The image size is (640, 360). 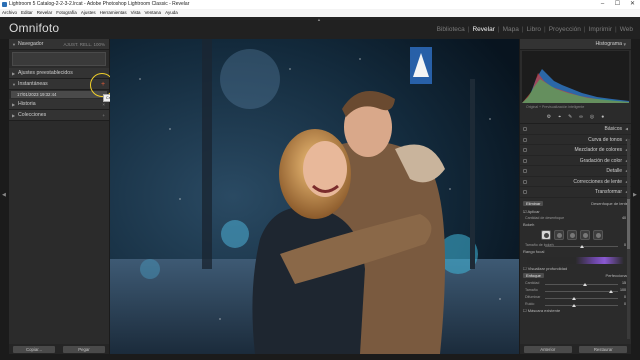 What do you see at coordinates (624, 283) in the screenshot?
I see `slider-value: 15` at bounding box center [624, 283].